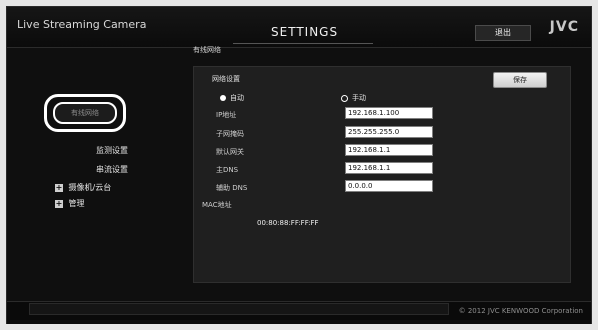 Image resolution: width=598 pixels, height=330 pixels. I want to click on mode-manual-radio: 手动, so click(353, 98).